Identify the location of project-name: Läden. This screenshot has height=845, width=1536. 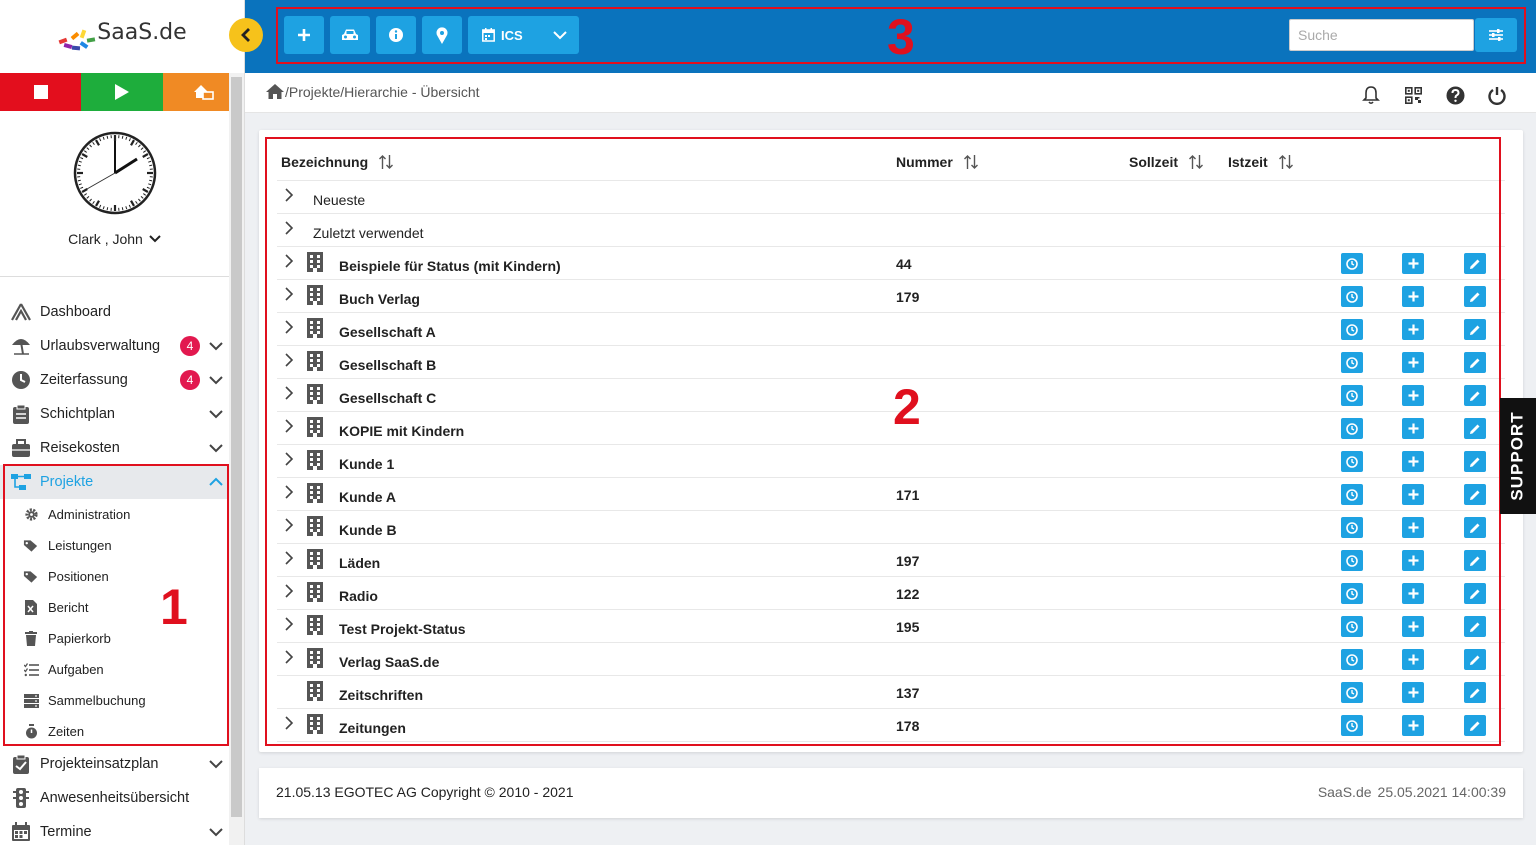
(359, 563).